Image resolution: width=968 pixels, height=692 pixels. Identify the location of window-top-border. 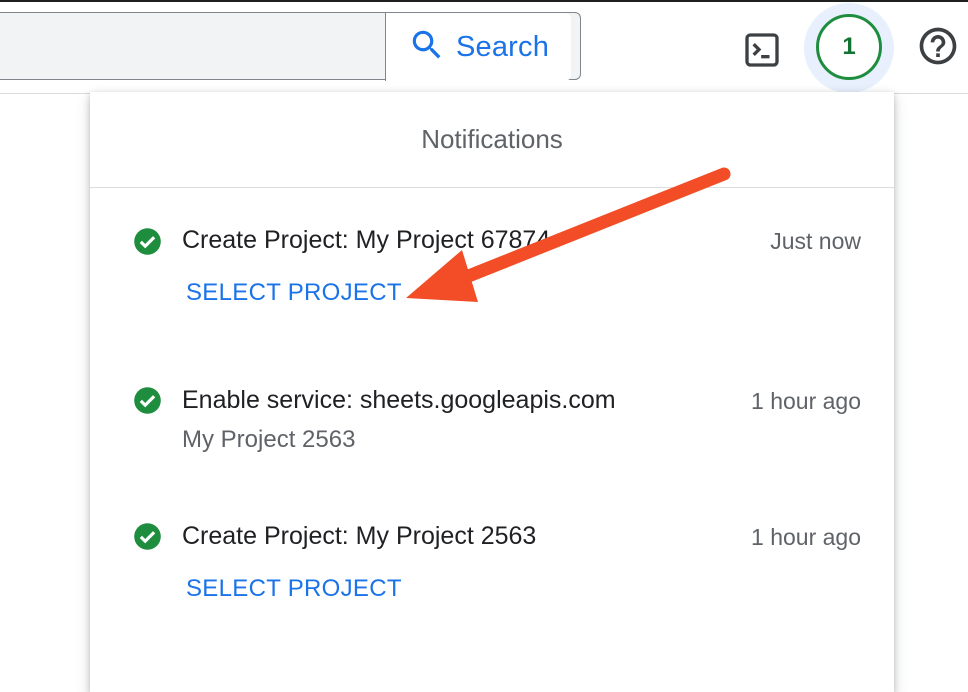
(484, 1).